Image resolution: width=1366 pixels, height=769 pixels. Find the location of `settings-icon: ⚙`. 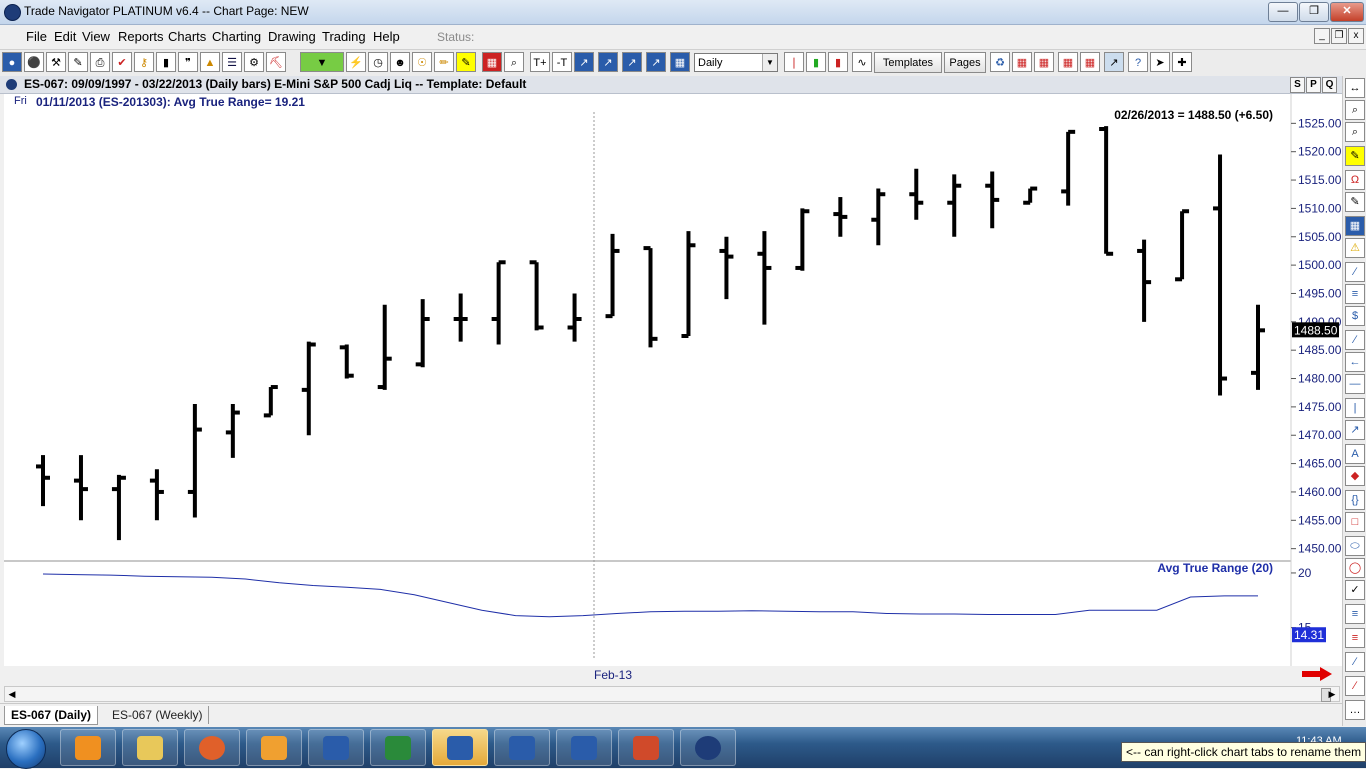

settings-icon: ⚙ is located at coordinates (254, 62).